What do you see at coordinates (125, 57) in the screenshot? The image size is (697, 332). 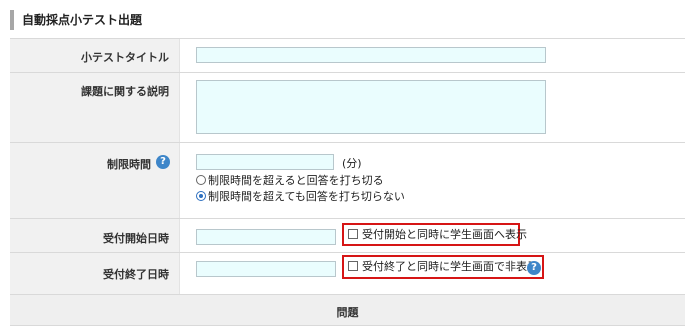 I see `quiz-title-label: 小テストタイトル` at bounding box center [125, 57].